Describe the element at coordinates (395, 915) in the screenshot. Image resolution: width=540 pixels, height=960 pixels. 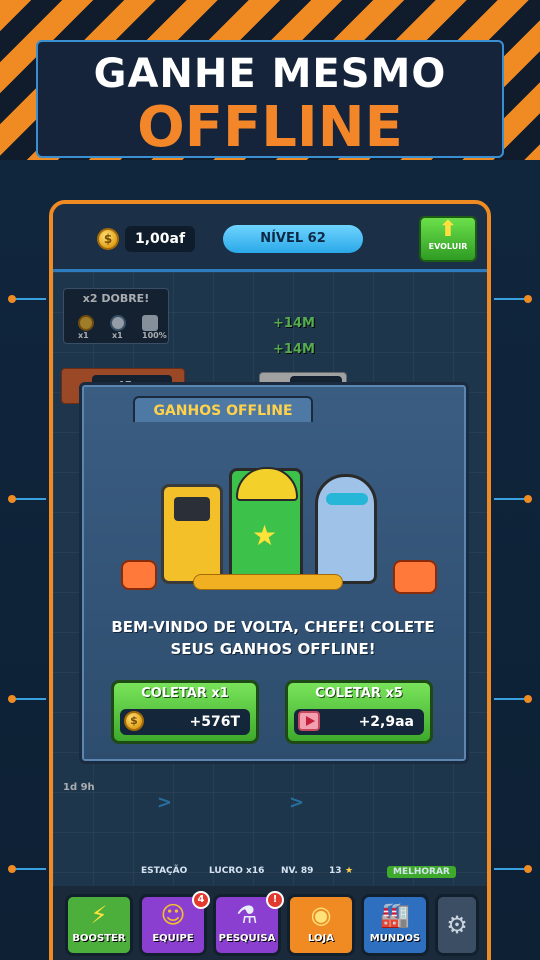
I see `factory-icon: 🏭` at that location.